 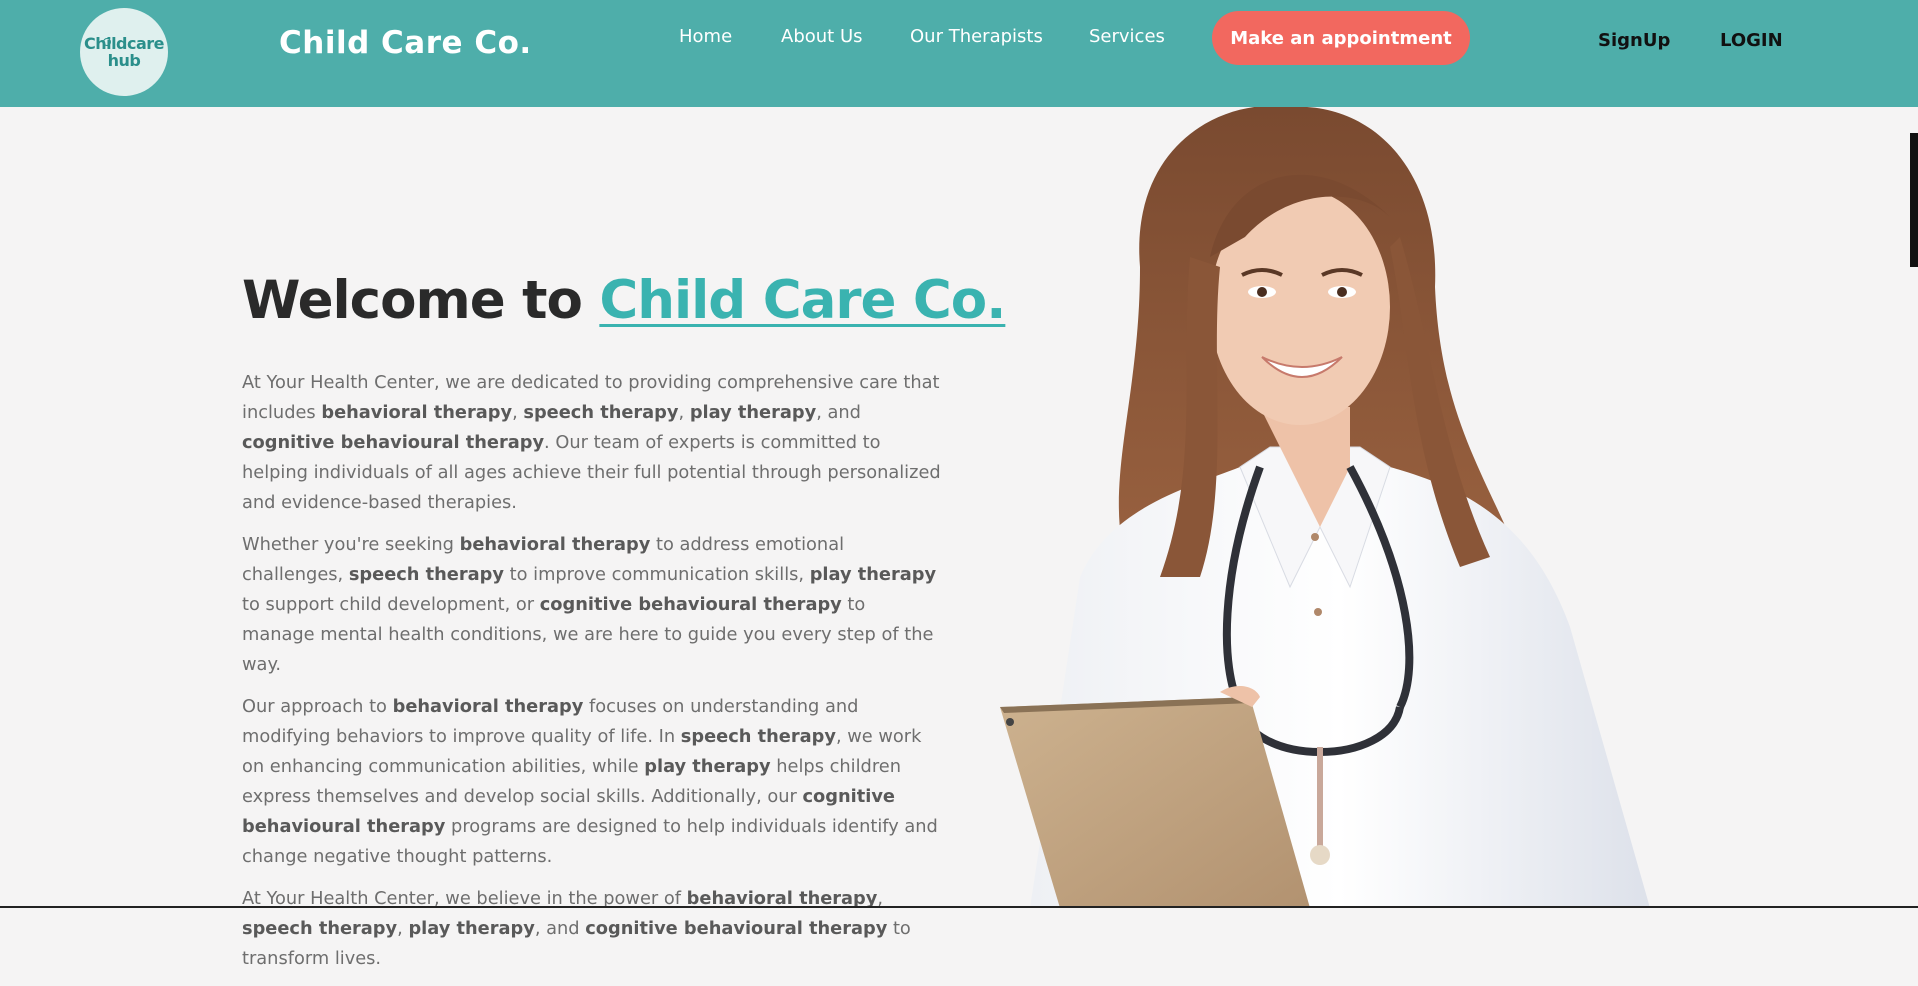 What do you see at coordinates (405, 43) in the screenshot?
I see `brand-name: Child Care Co.` at bounding box center [405, 43].